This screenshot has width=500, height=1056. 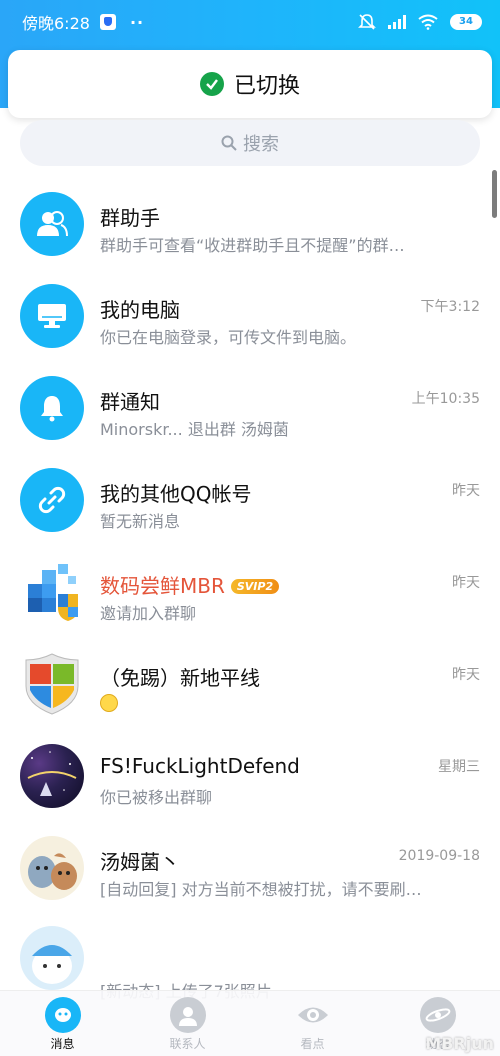 What do you see at coordinates (313, 1015) in the screenshot?
I see `eye-icon` at bounding box center [313, 1015].